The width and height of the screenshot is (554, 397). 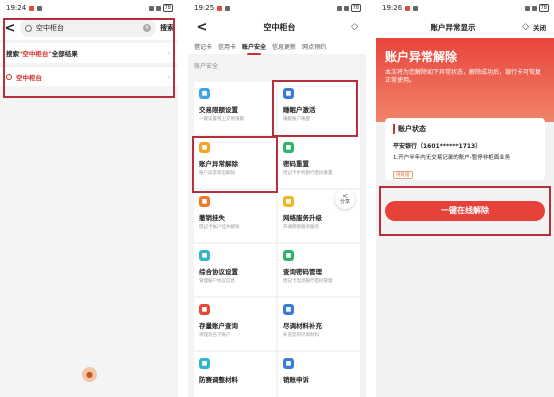 What do you see at coordinates (314, 46) in the screenshot?
I see `tab-appointment: 网点预约` at bounding box center [314, 46].